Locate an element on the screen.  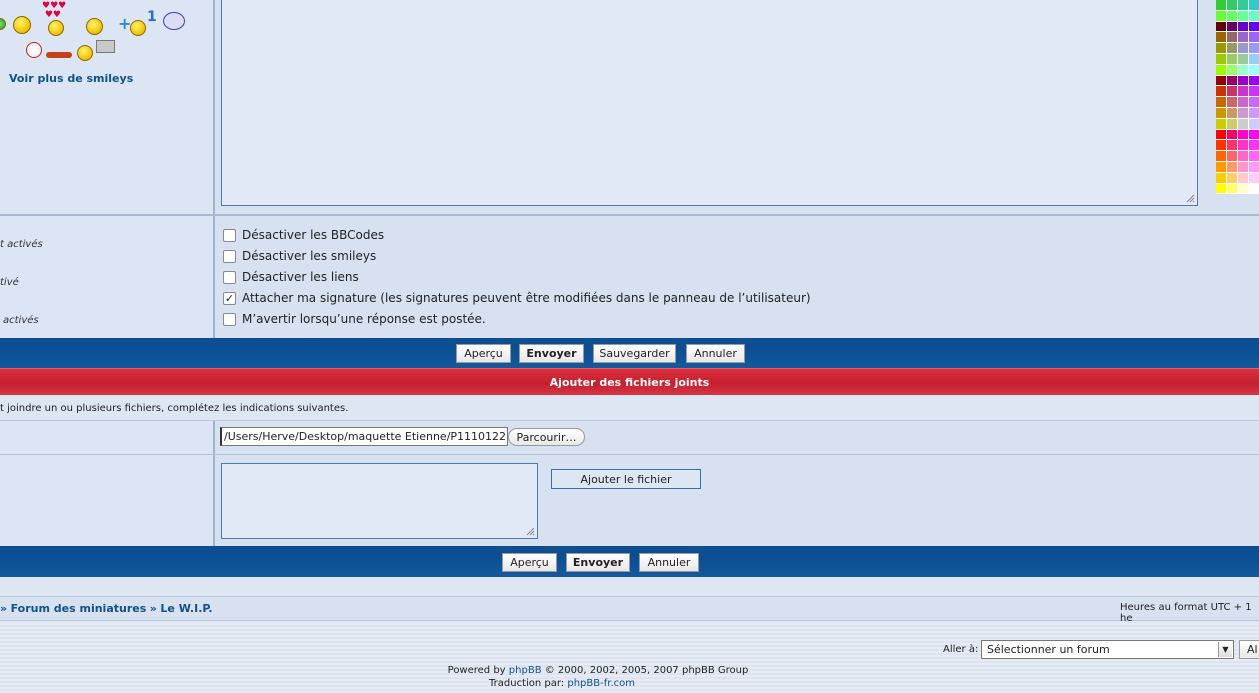
attach-signature-checkbox: ✓ is located at coordinates (229, 298).